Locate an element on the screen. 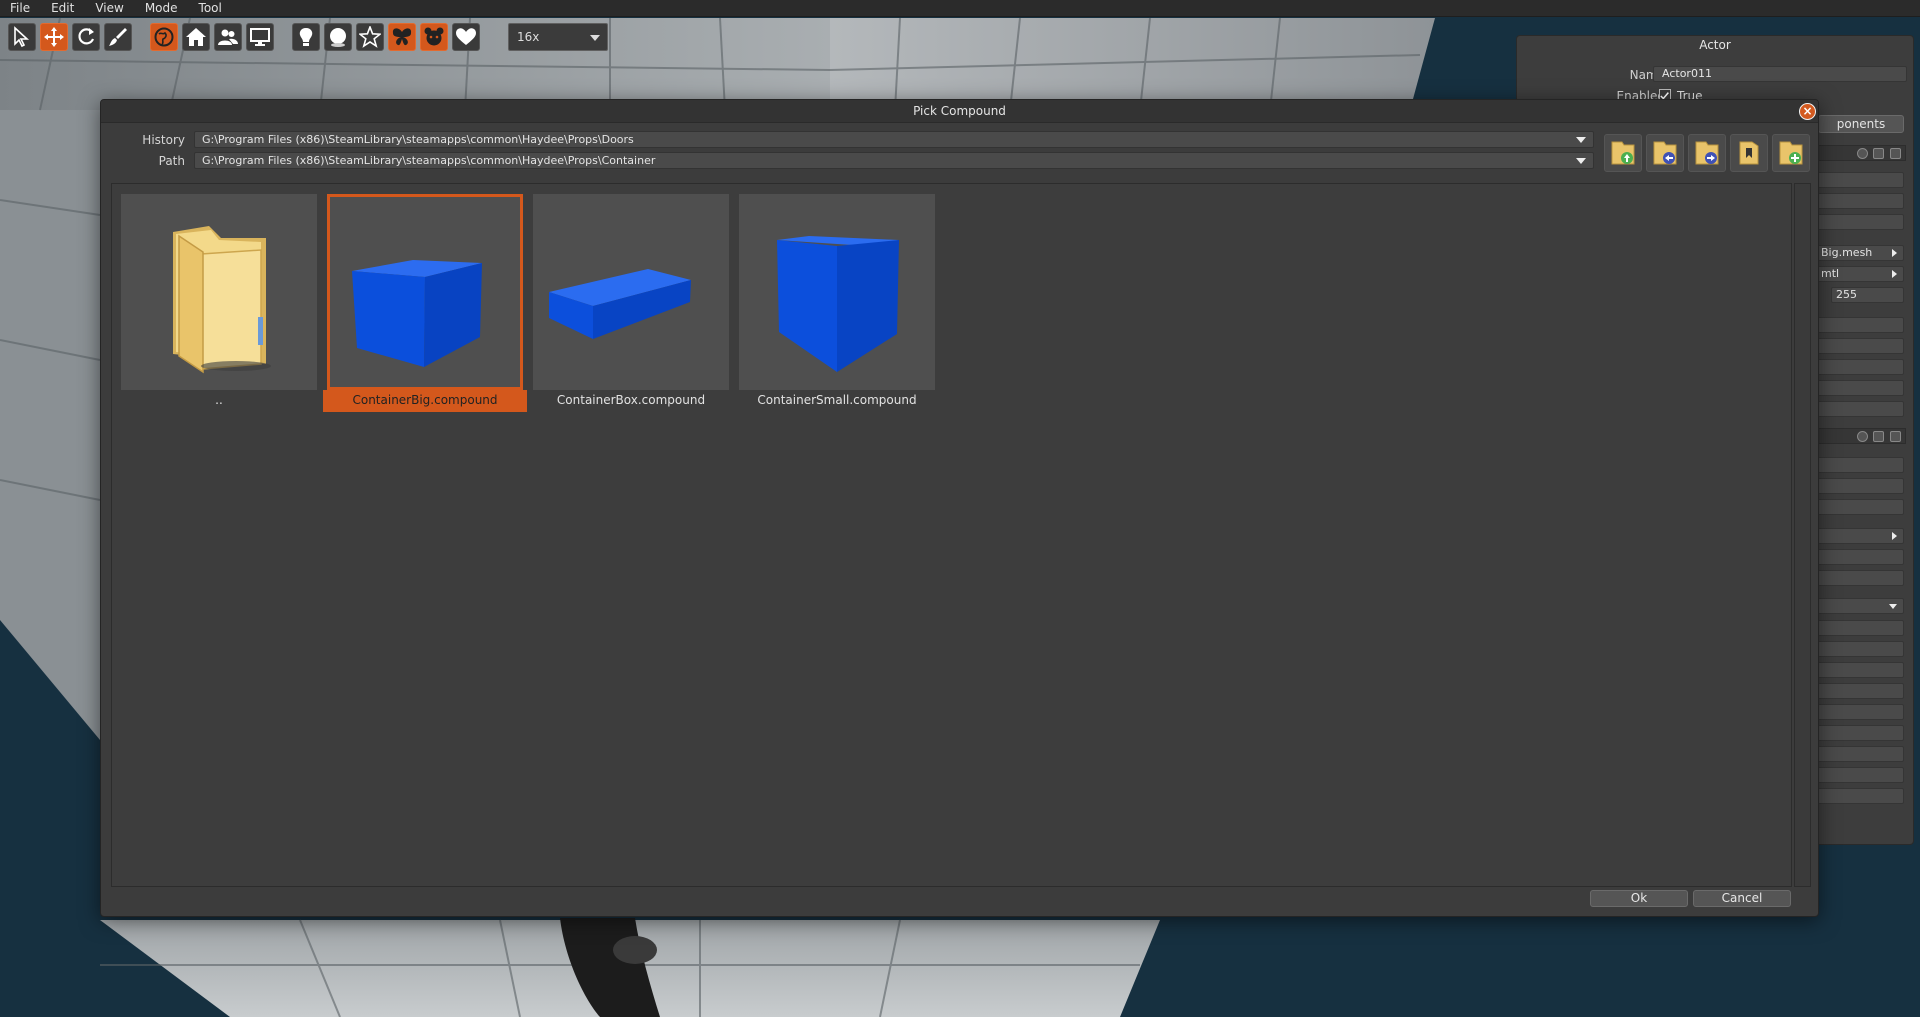 The height and width of the screenshot is (1017, 1920). component-dropdown is located at coordinates (1860, 606).